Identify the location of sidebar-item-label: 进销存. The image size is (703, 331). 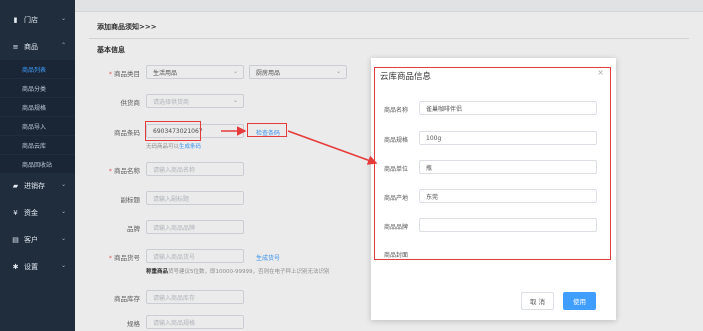
(34, 186).